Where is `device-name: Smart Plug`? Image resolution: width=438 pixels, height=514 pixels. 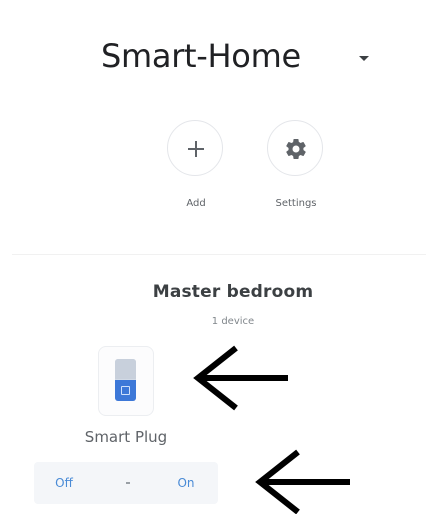 device-name: Smart Plug is located at coordinates (126, 437).